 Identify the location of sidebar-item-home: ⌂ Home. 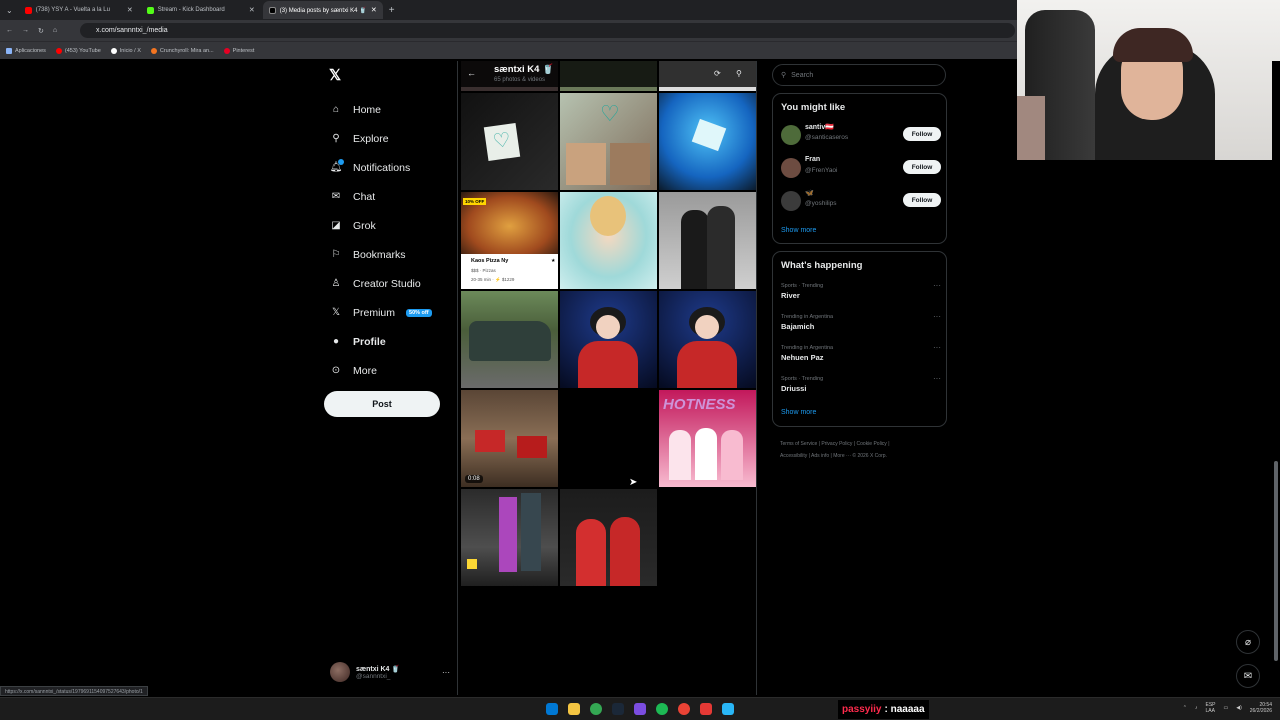
(381, 109).